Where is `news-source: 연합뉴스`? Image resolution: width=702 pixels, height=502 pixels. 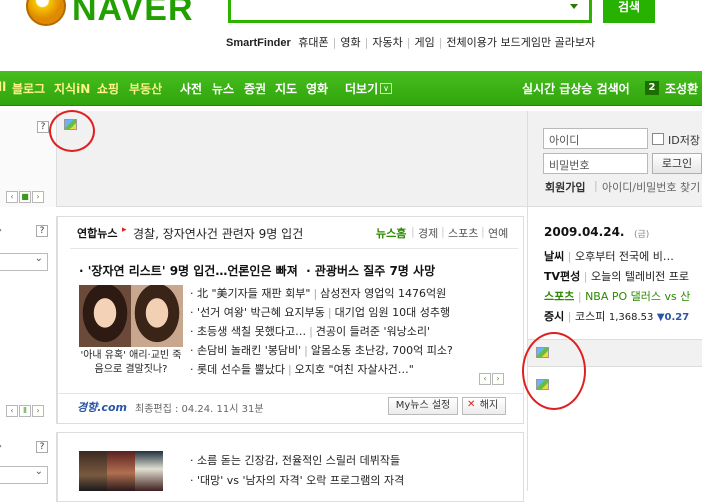 news-source: 연합뉴스 is located at coordinates (97, 233).